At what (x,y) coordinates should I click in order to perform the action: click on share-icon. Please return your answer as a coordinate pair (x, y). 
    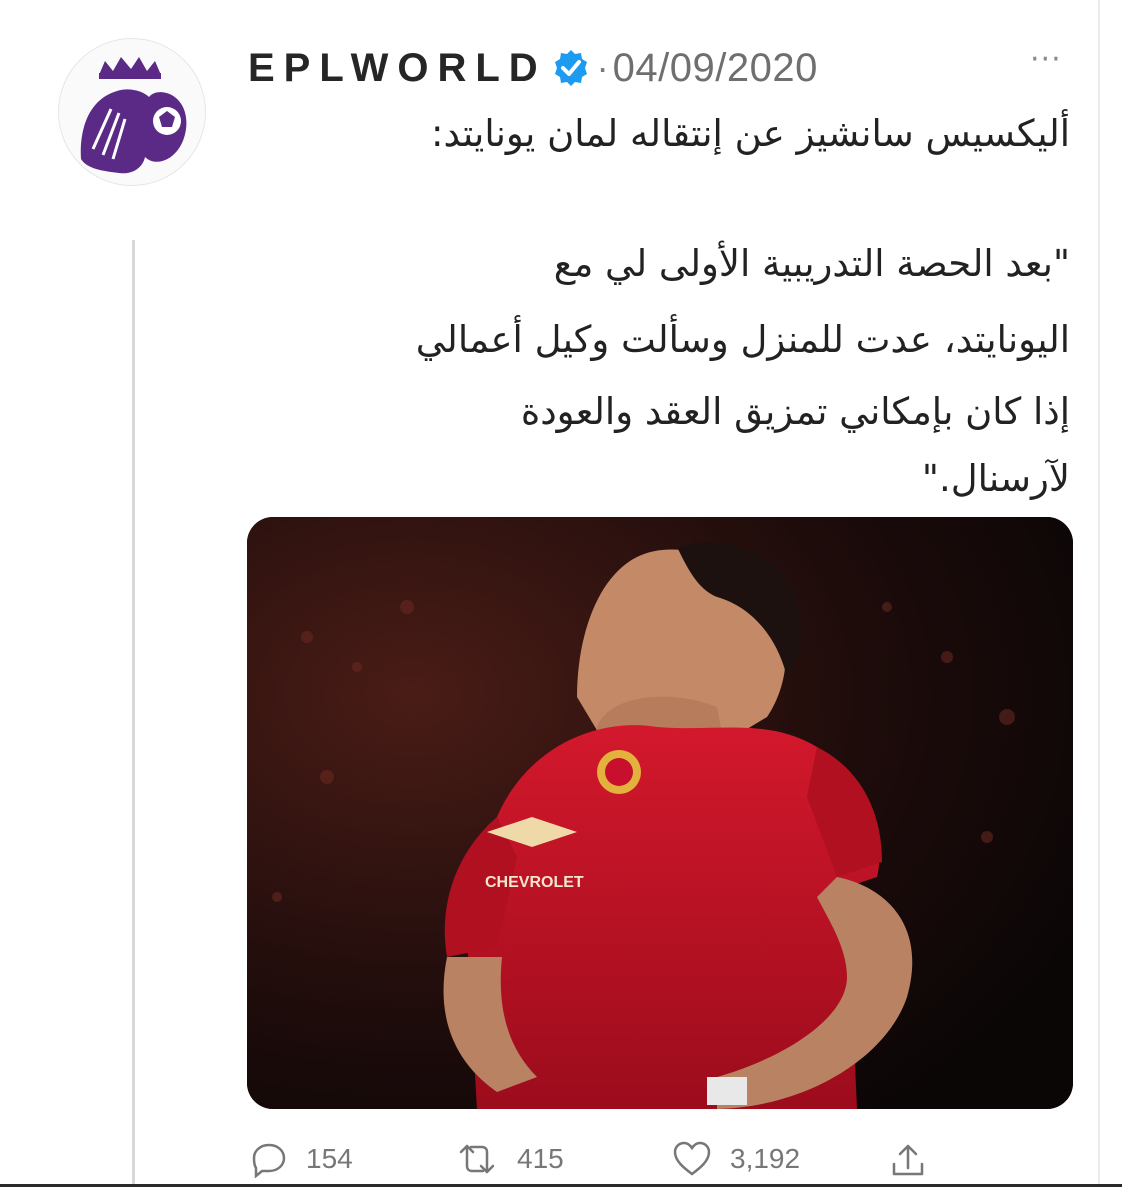
    Looking at the image, I should click on (908, 1160).